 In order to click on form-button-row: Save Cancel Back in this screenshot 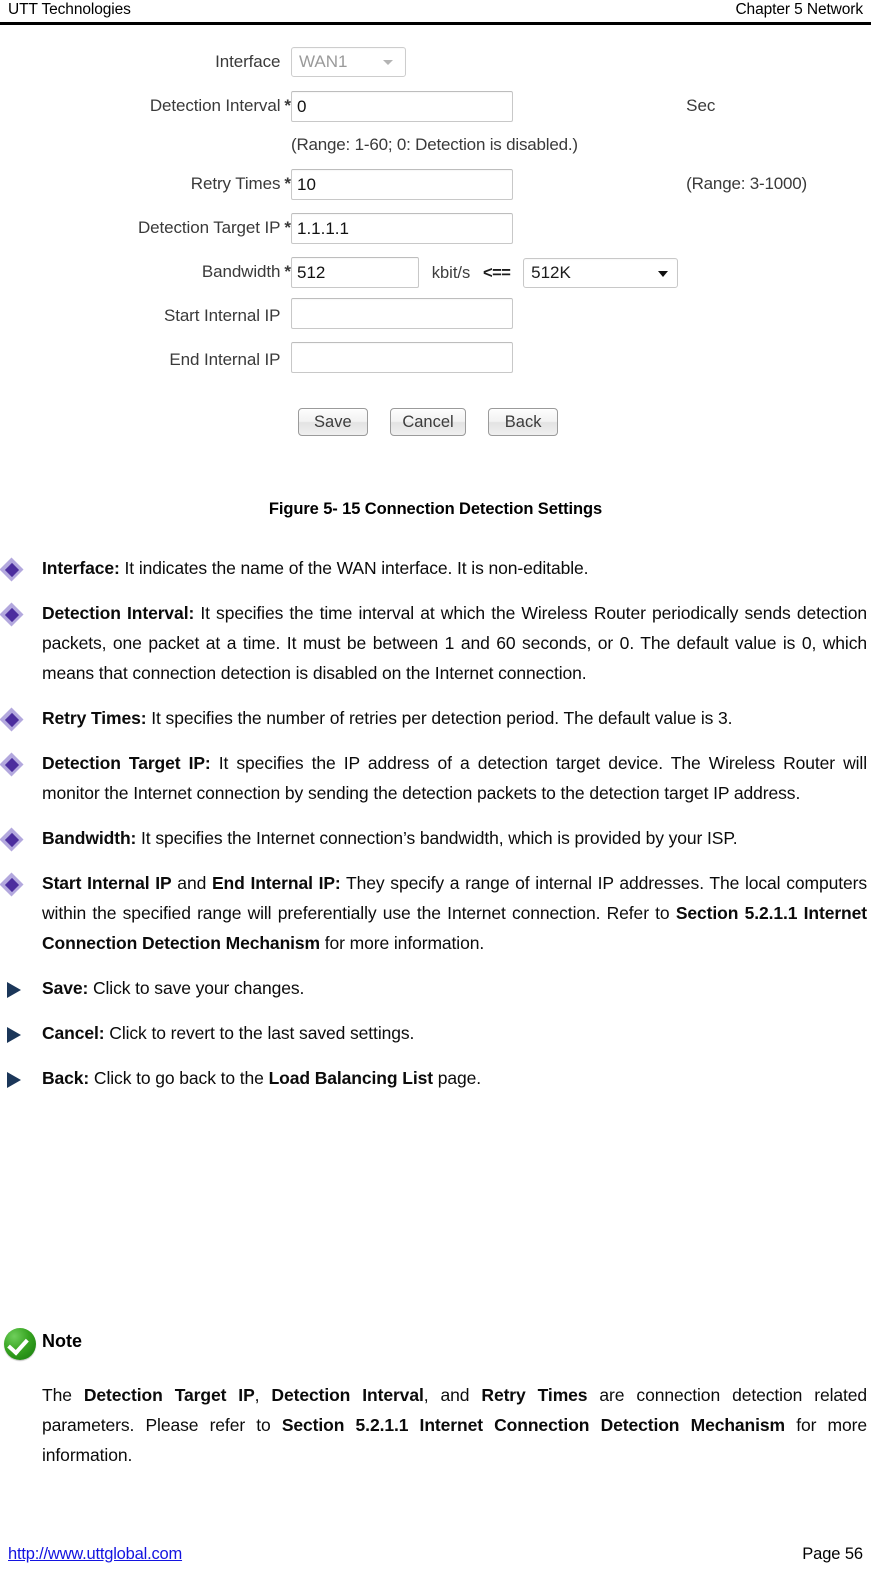, I will do `click(428, 422)`.